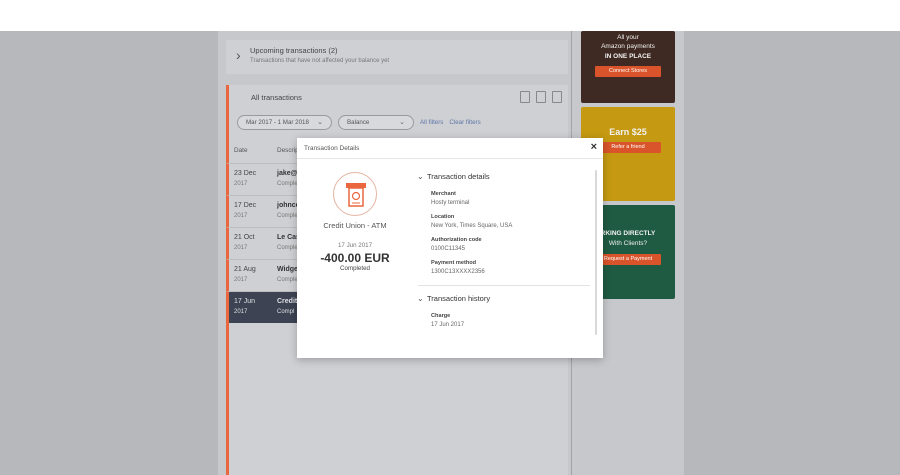  Describe the element at coordinates (628, 147) in the screenshot. I see `refer-friend-button: Refer a friend` at that location.